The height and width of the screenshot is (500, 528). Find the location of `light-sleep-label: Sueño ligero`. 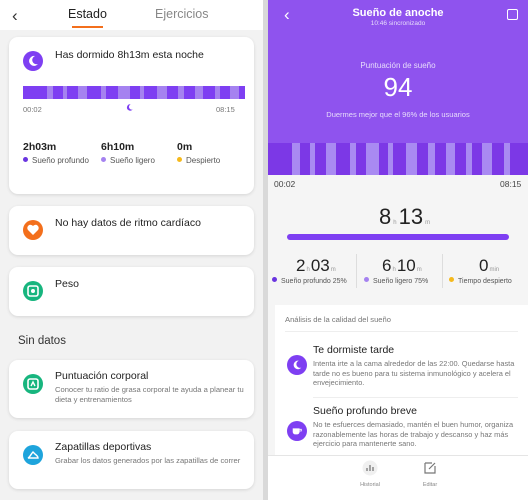

light-sleep-label: Sueño ligero is located at coordinates (128, 160).